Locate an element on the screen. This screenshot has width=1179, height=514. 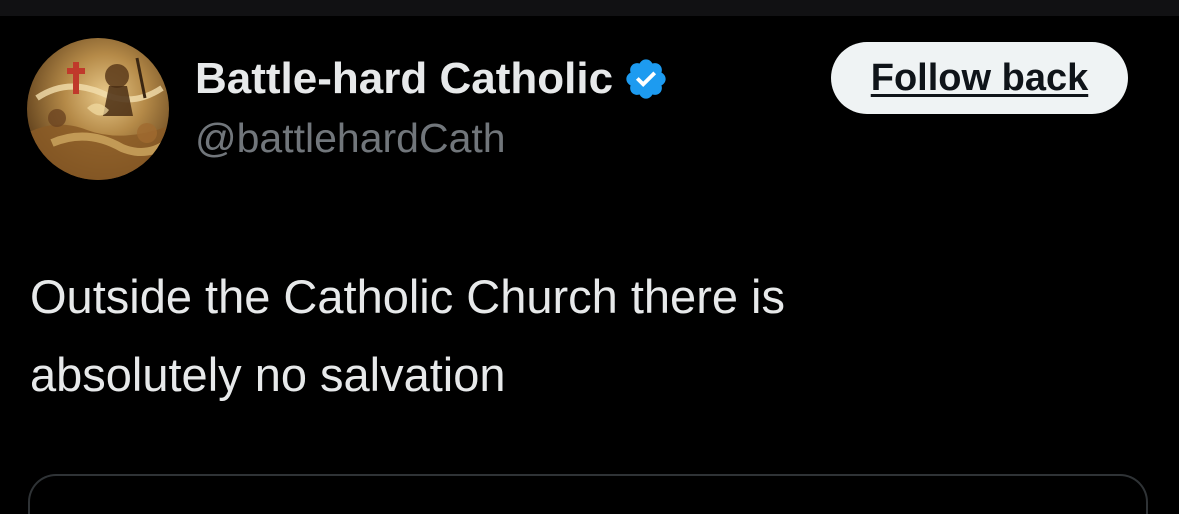
embedded-card-edge is located at coordinates (588, 494).